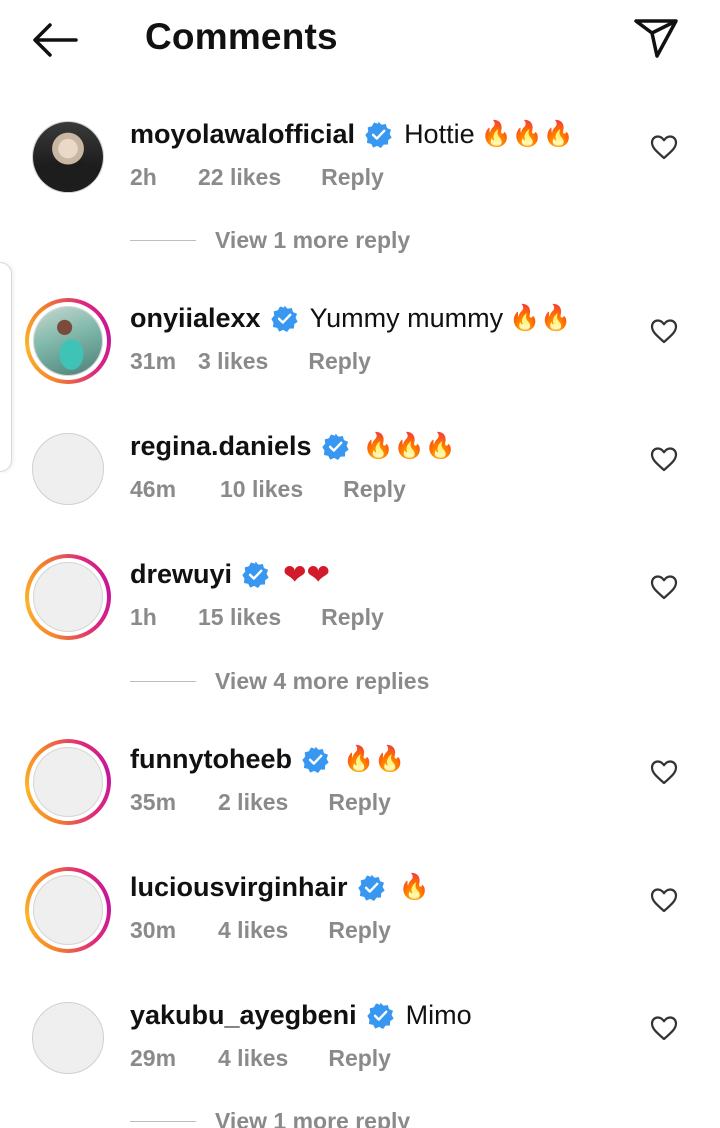 The image size is (720, 1128). What do you see at coordinates (239, 177) in the screenshot?
I see `comment-likes: 22 likes` at bounding box center [239, 177].